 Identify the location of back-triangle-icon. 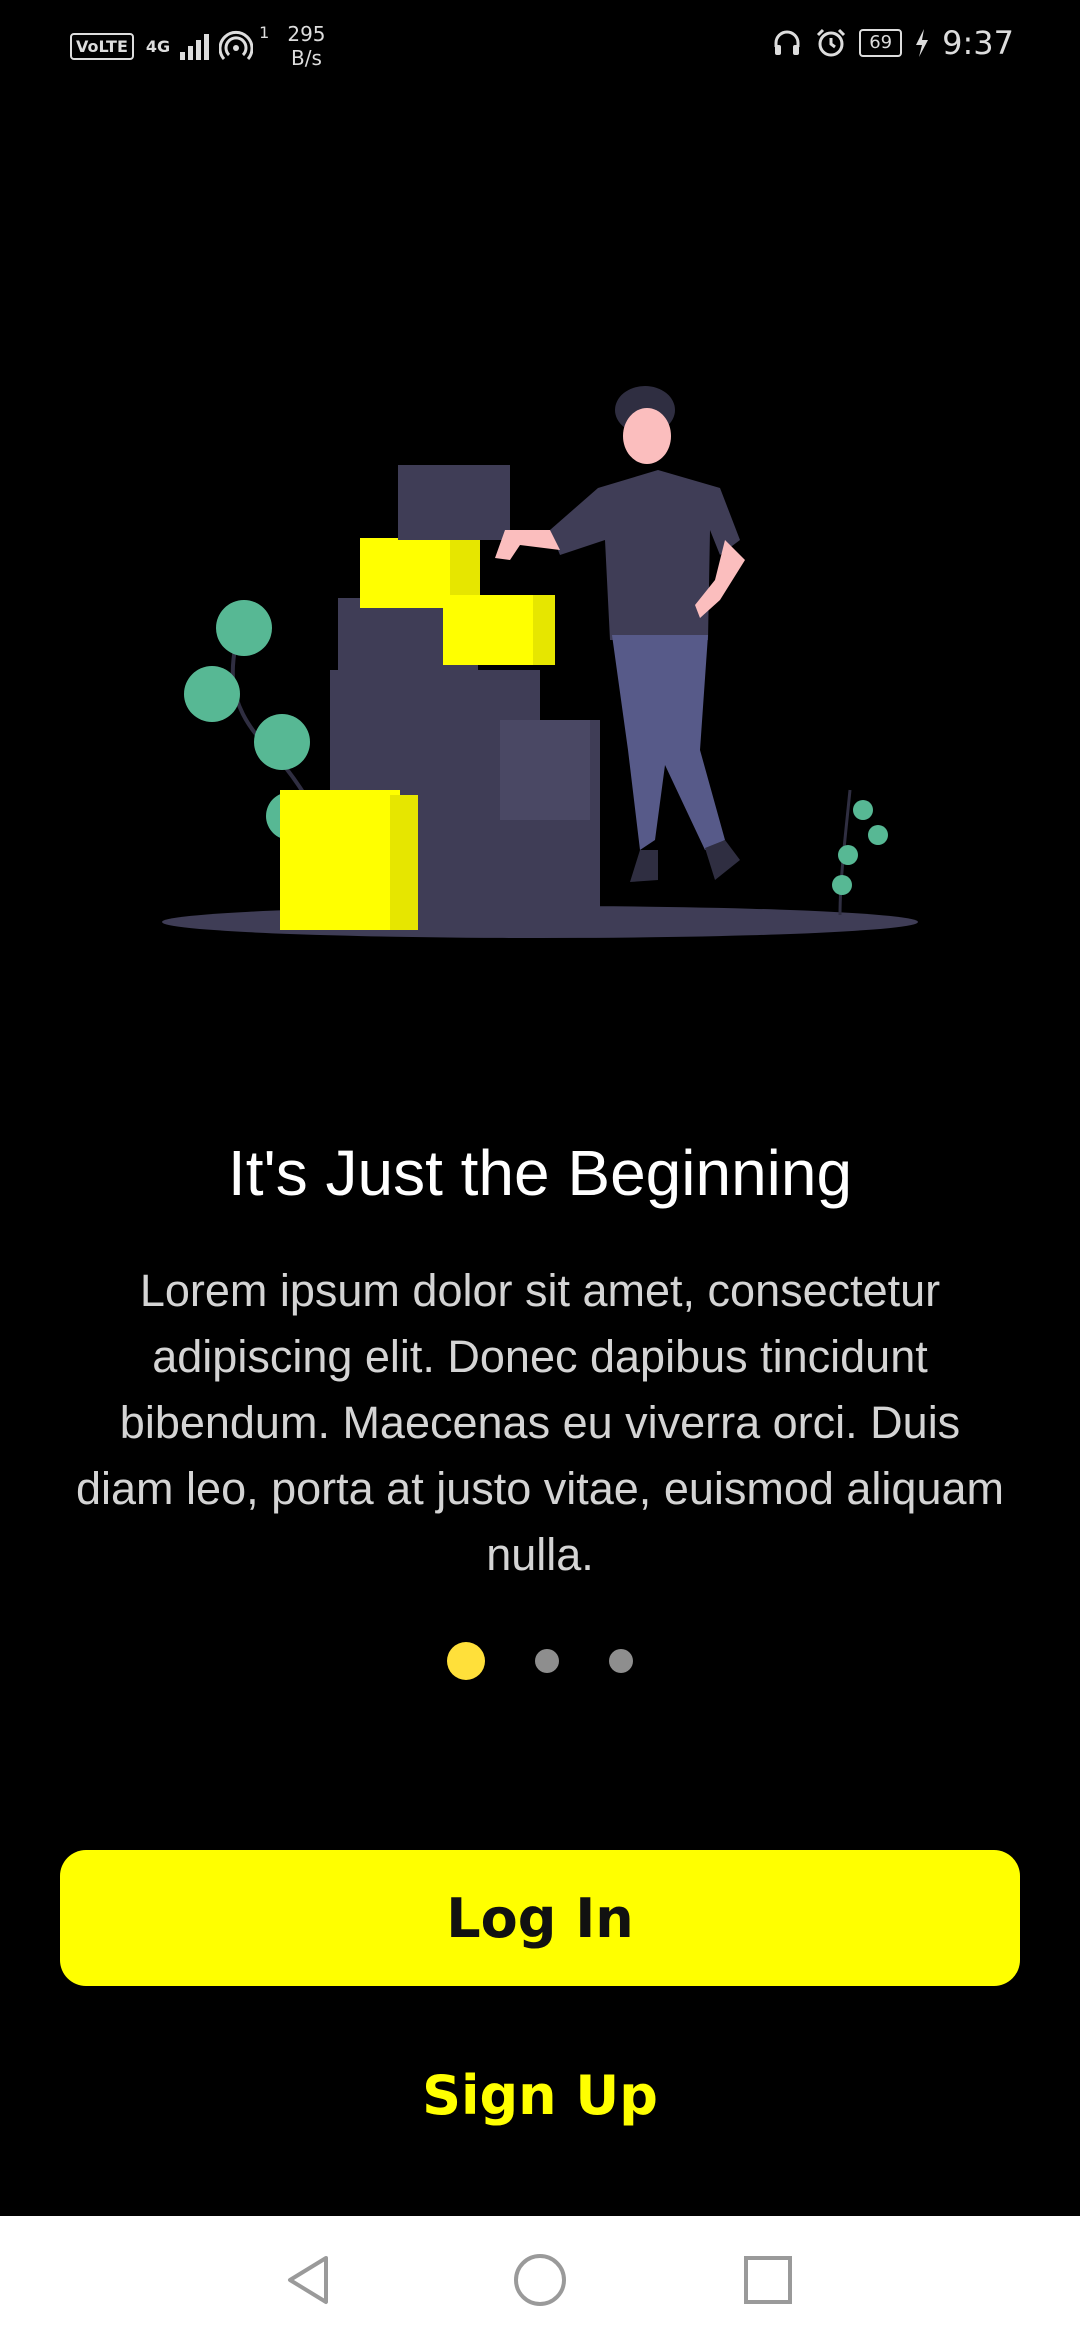
(308, 2280).